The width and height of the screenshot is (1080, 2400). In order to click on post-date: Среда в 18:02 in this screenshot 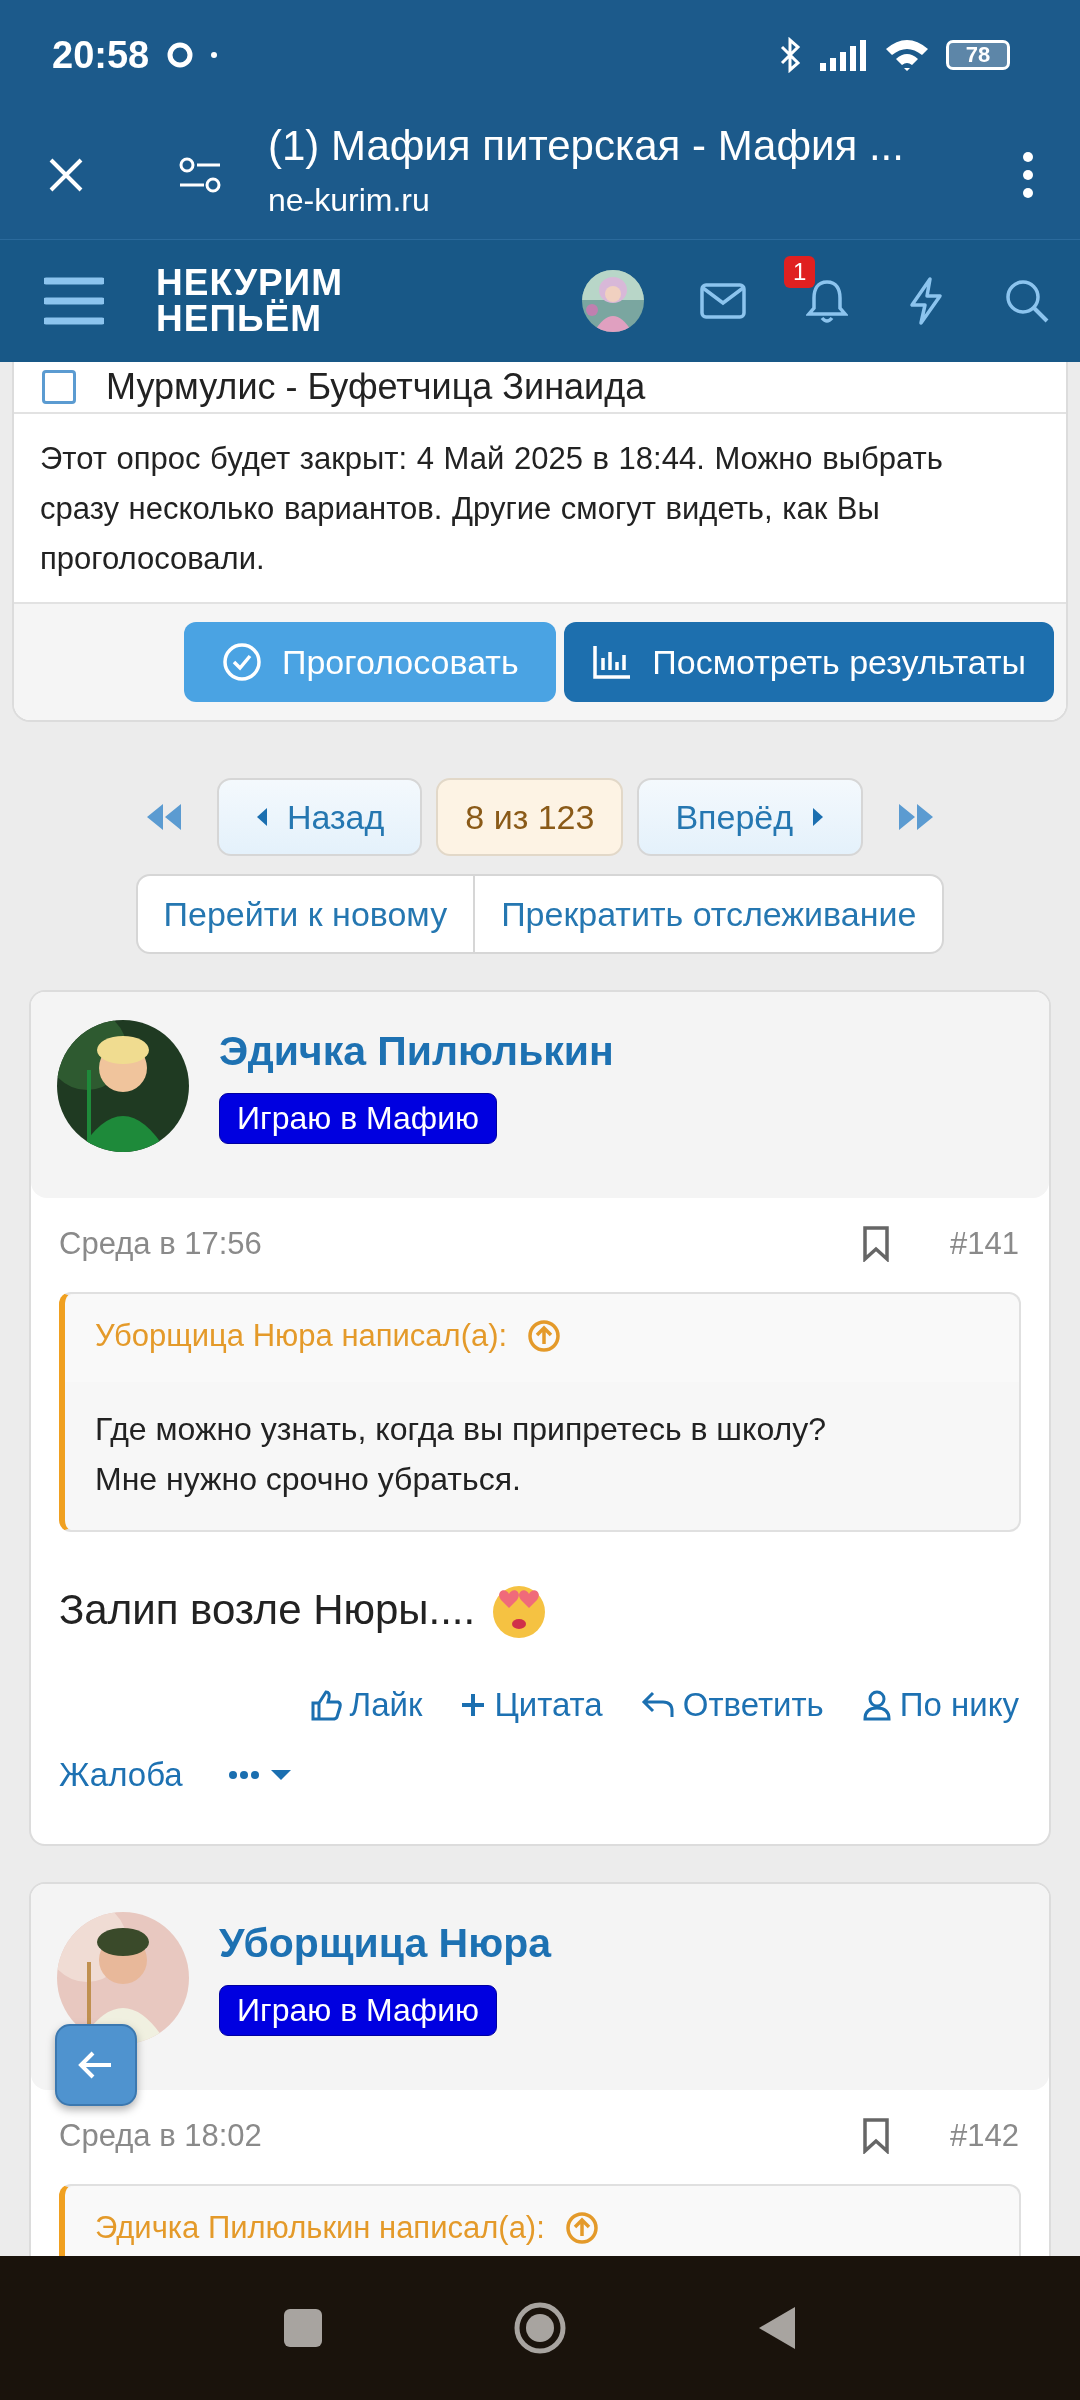, I will do `click(160, 2136)`.